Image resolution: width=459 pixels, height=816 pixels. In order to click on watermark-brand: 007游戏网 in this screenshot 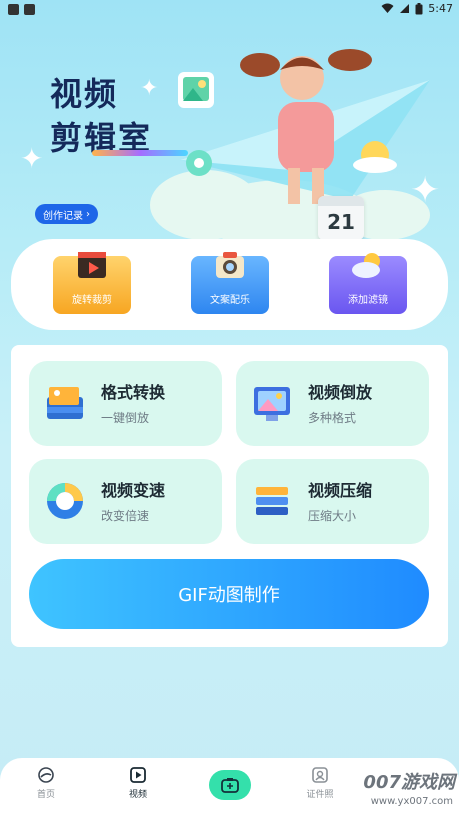, I will do `click(409, 782)`.